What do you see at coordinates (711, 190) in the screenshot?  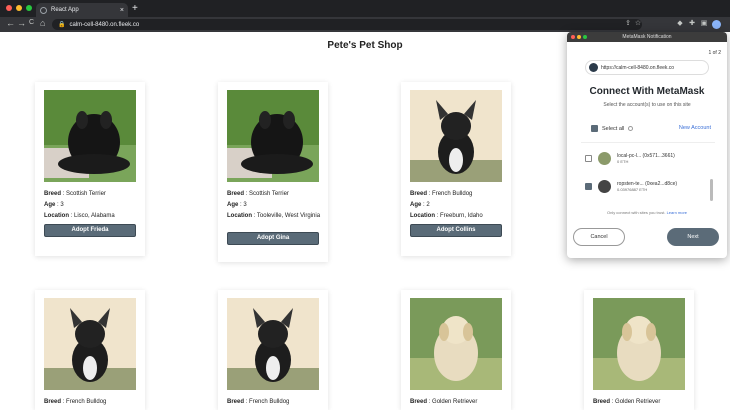 I see `account-list-scrollbar` at bounding box center [711, 190].